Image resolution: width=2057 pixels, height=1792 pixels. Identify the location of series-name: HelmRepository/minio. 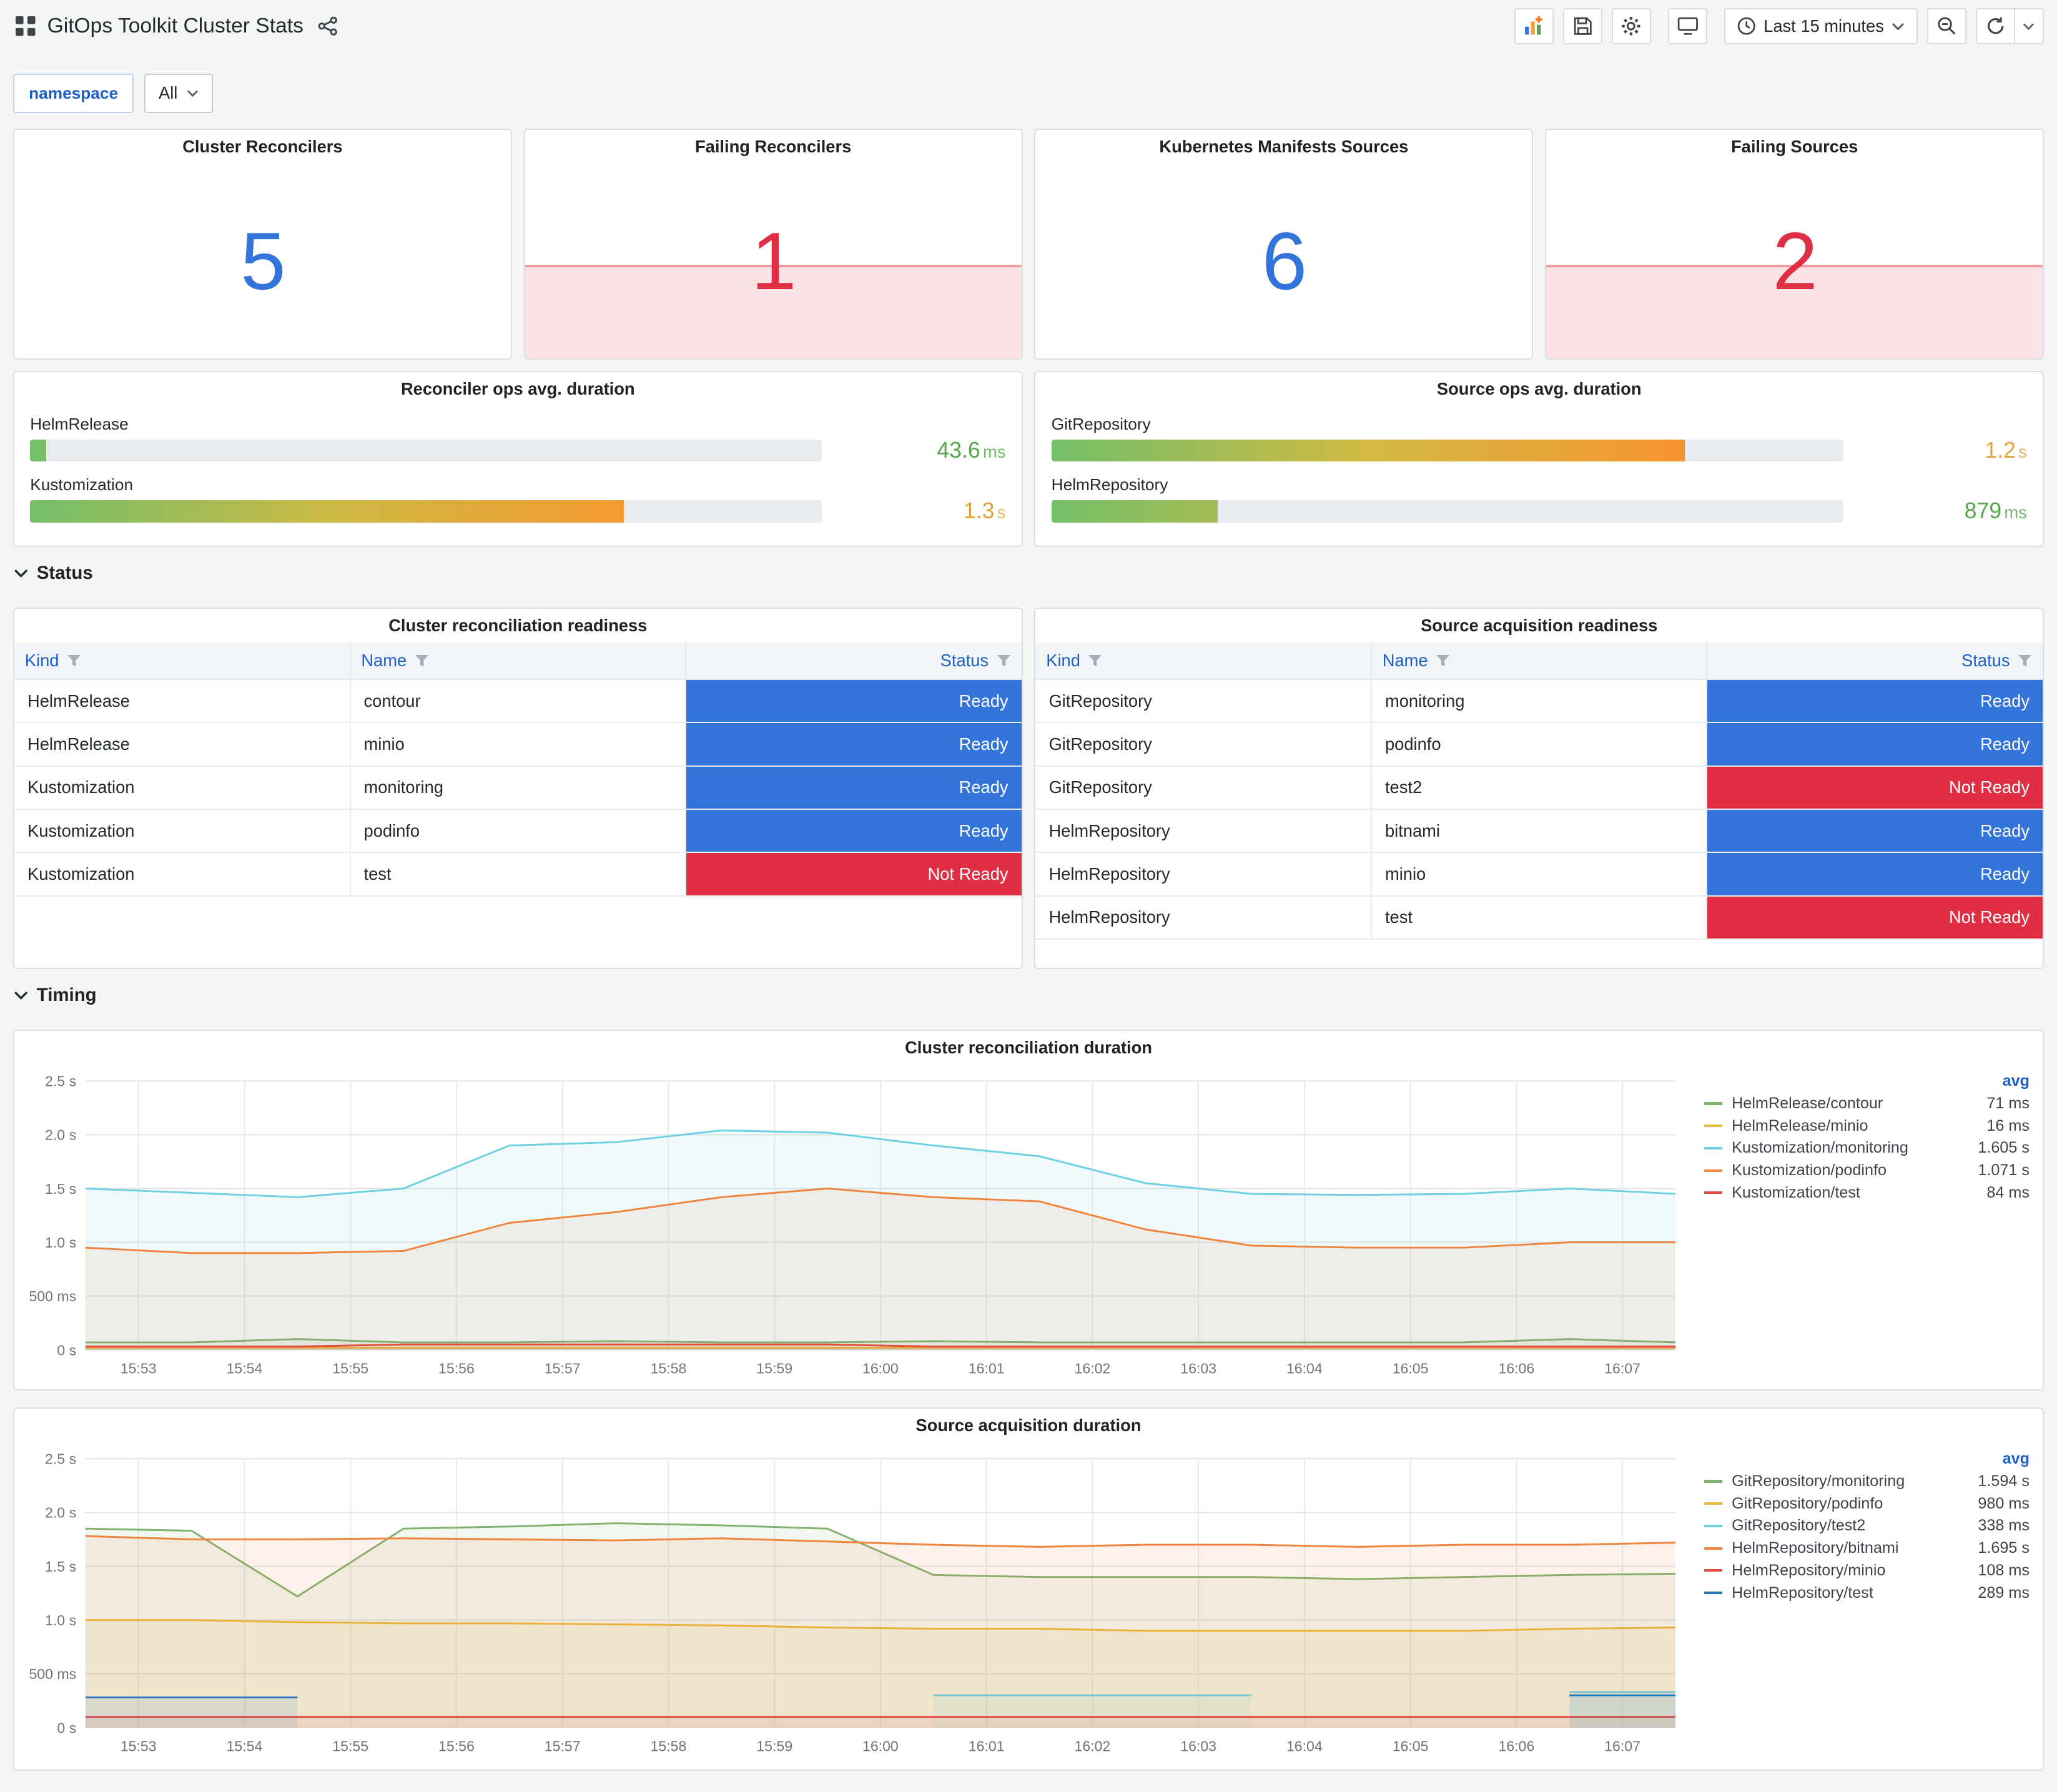
(1809, 1570).